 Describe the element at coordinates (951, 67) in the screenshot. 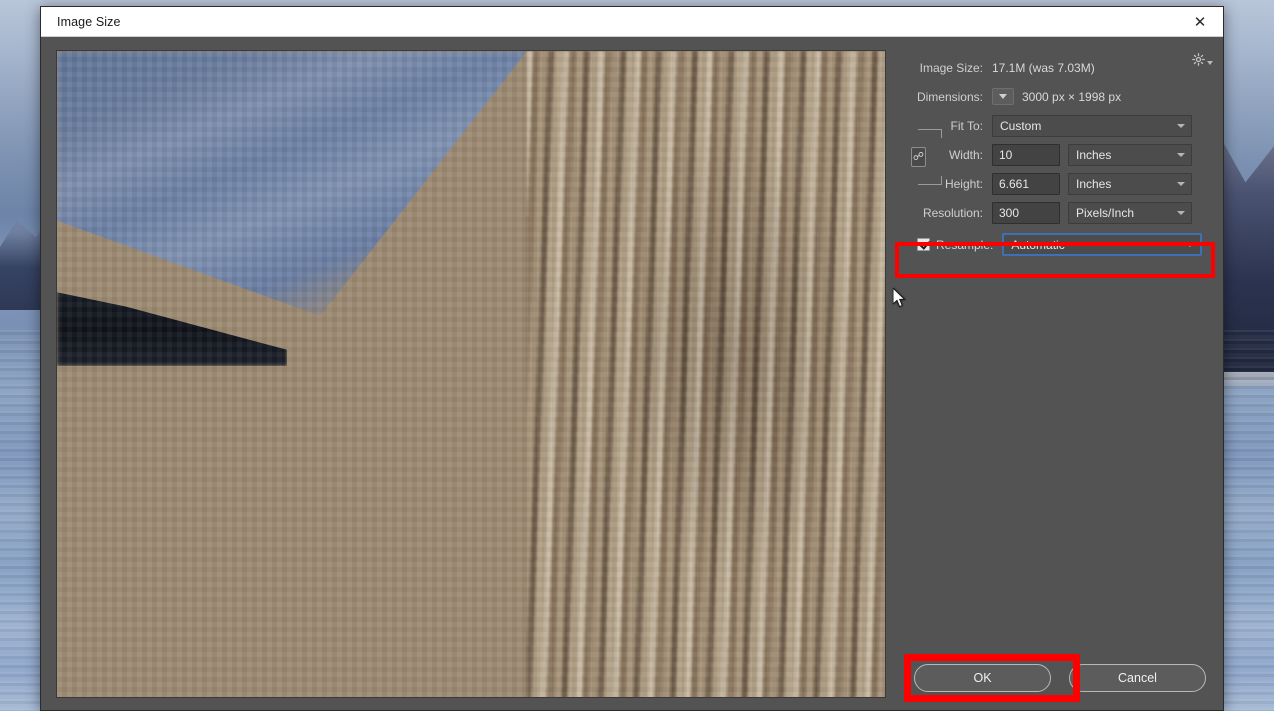

I see `image-size-label: Image Size:` at that location.